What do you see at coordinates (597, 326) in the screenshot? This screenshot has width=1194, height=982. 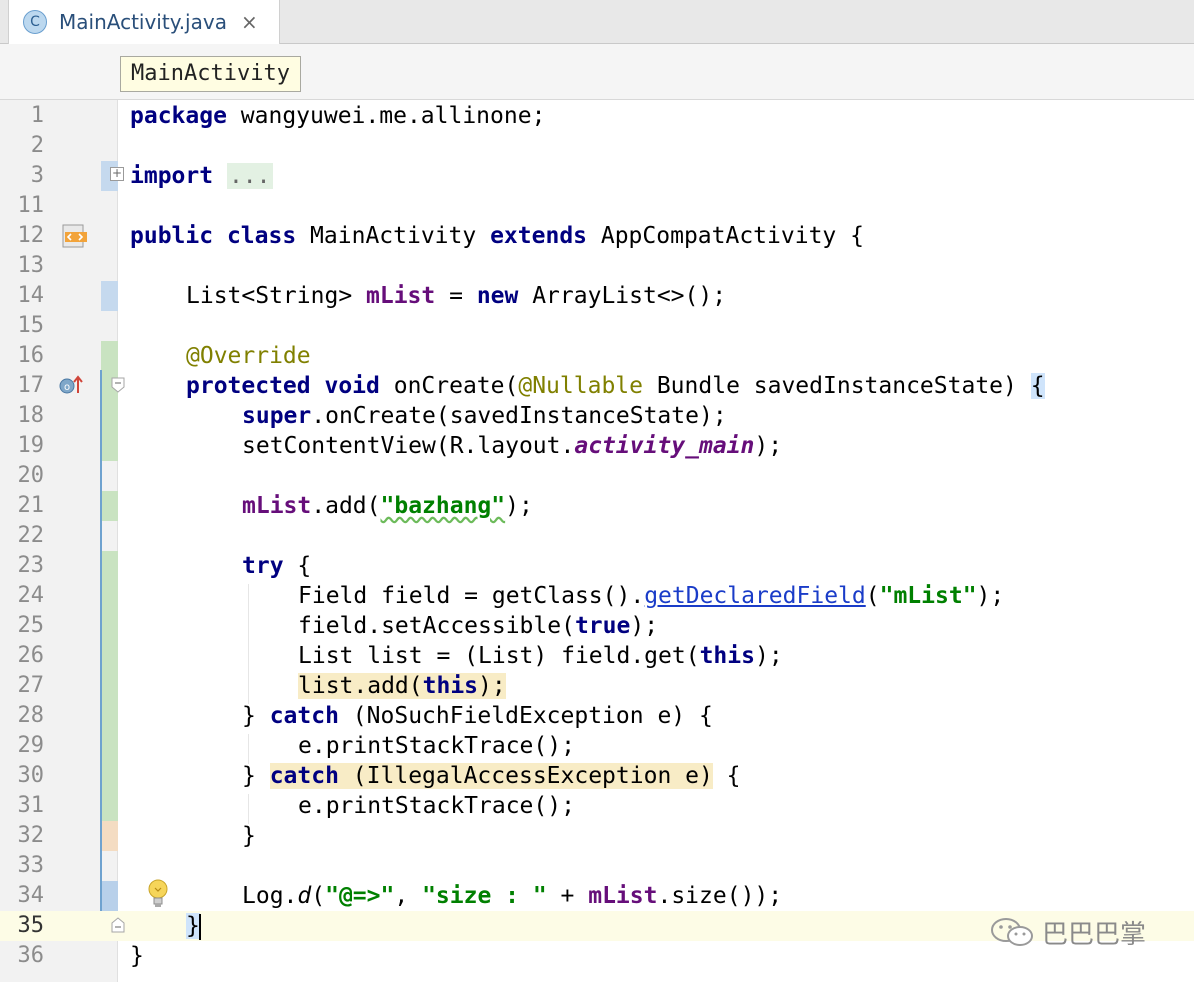 I see `code-line: 15` at bounding box center [597, 326].